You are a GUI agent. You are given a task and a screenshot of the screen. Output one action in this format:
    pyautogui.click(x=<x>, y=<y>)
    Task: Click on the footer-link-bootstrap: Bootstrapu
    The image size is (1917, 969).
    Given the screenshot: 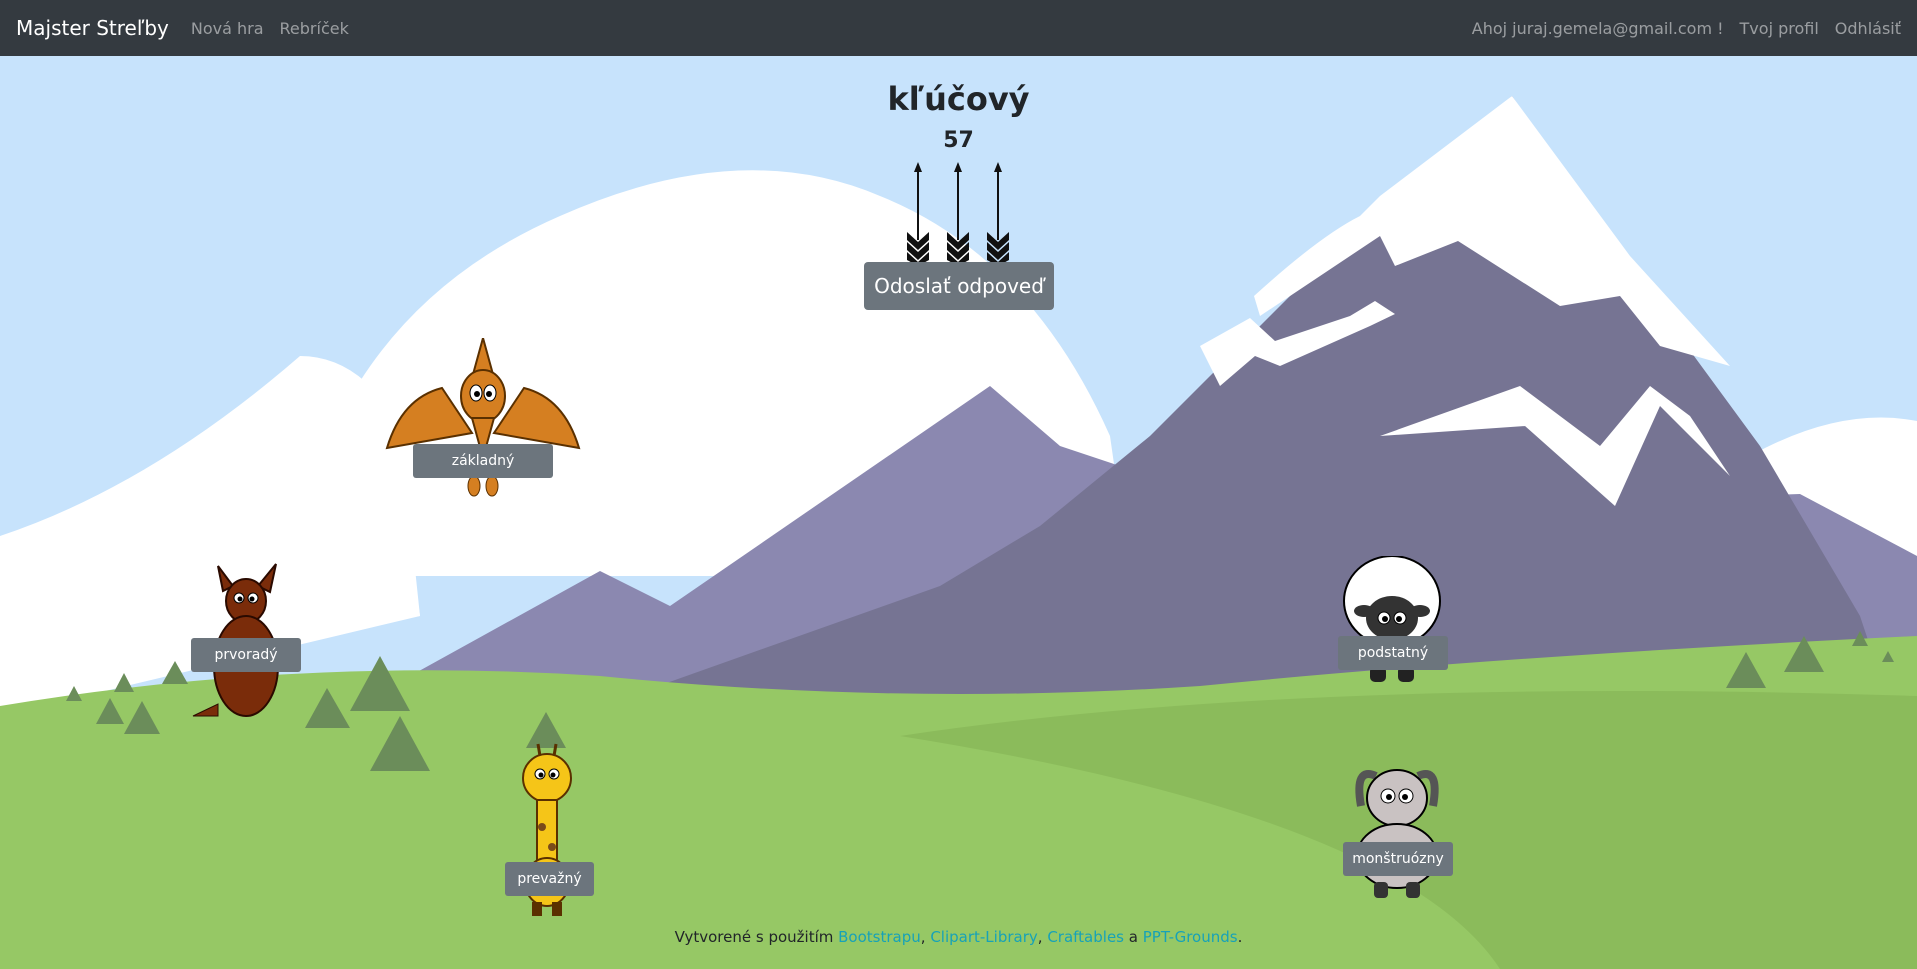 What is the action you would take?
    pyautogui.click(x=879, y=937)
    